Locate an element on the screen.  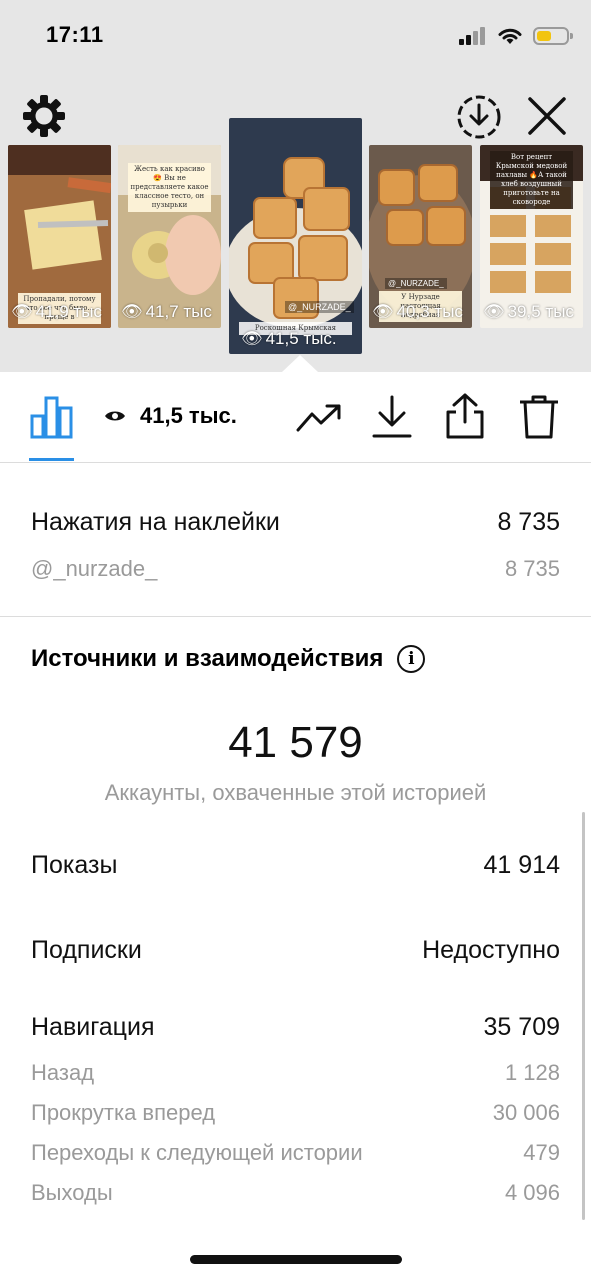
follows-value: Недоступно is located at coordinates (491, 950).